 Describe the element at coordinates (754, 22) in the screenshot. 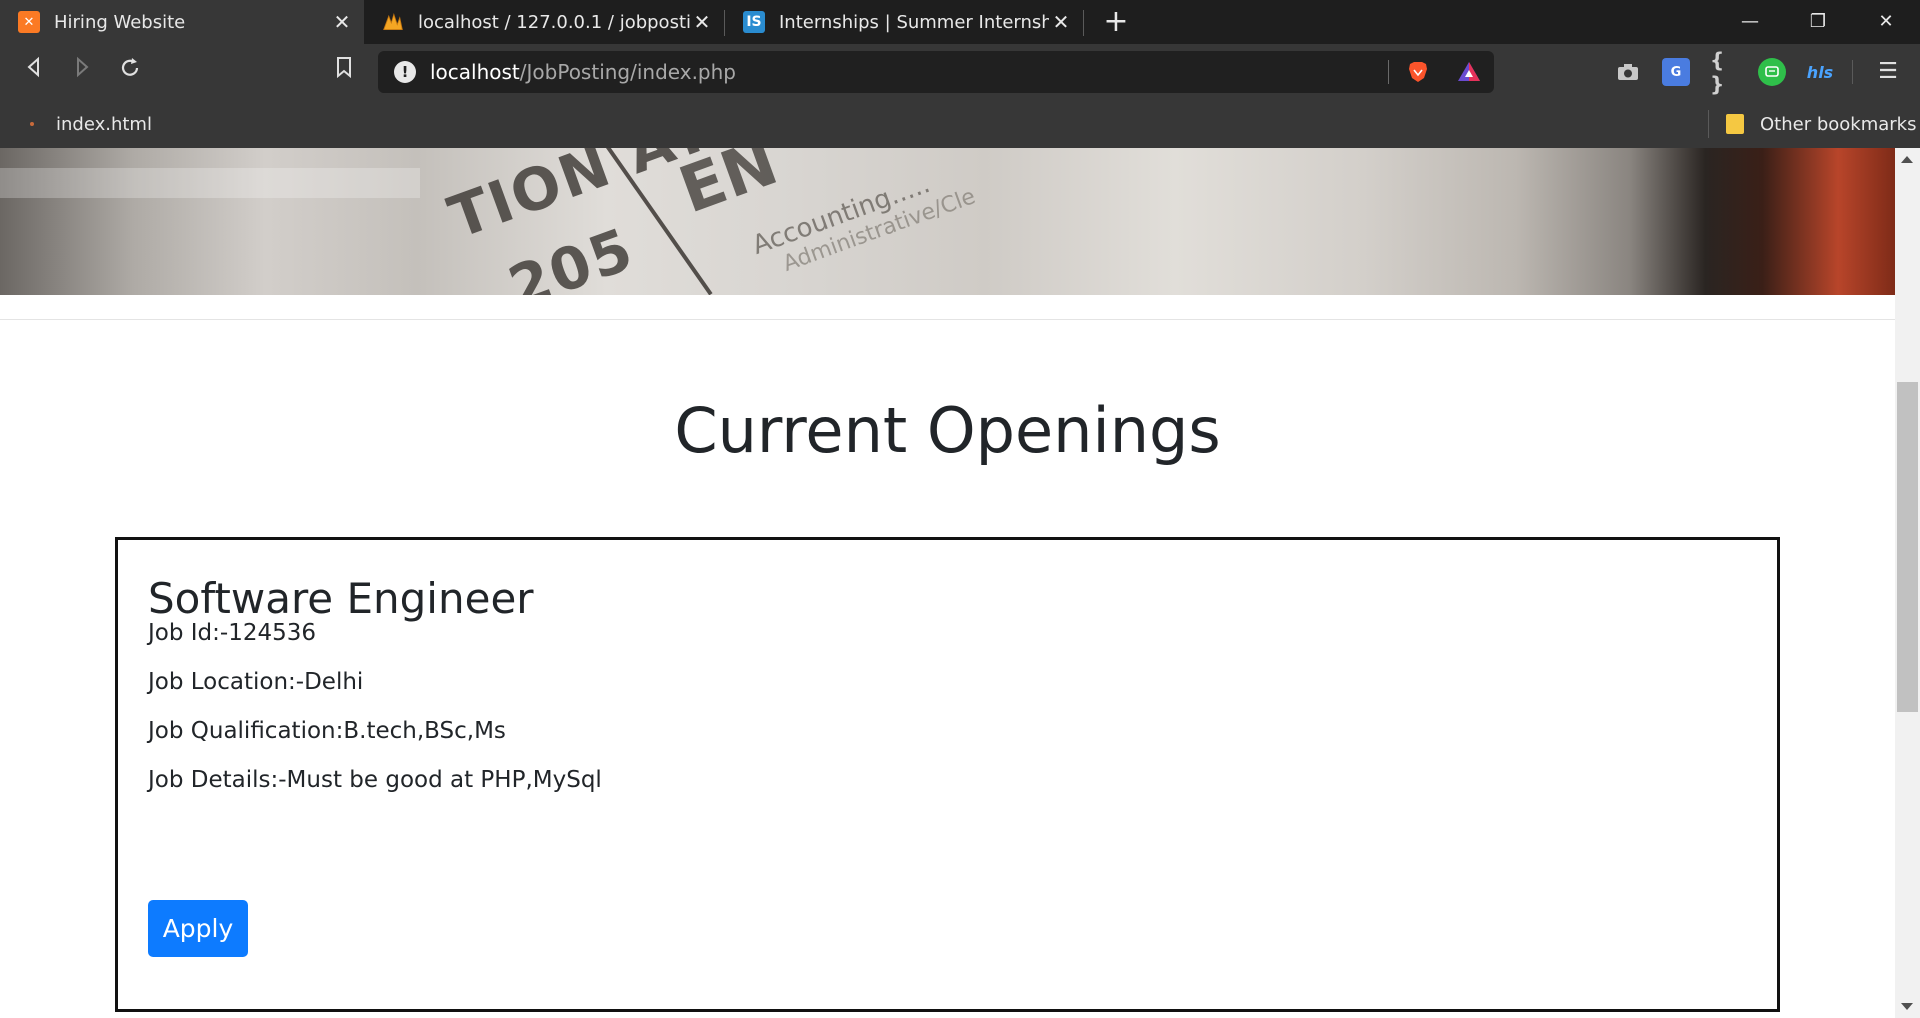

I see `internshala-icon: IS` at that location.